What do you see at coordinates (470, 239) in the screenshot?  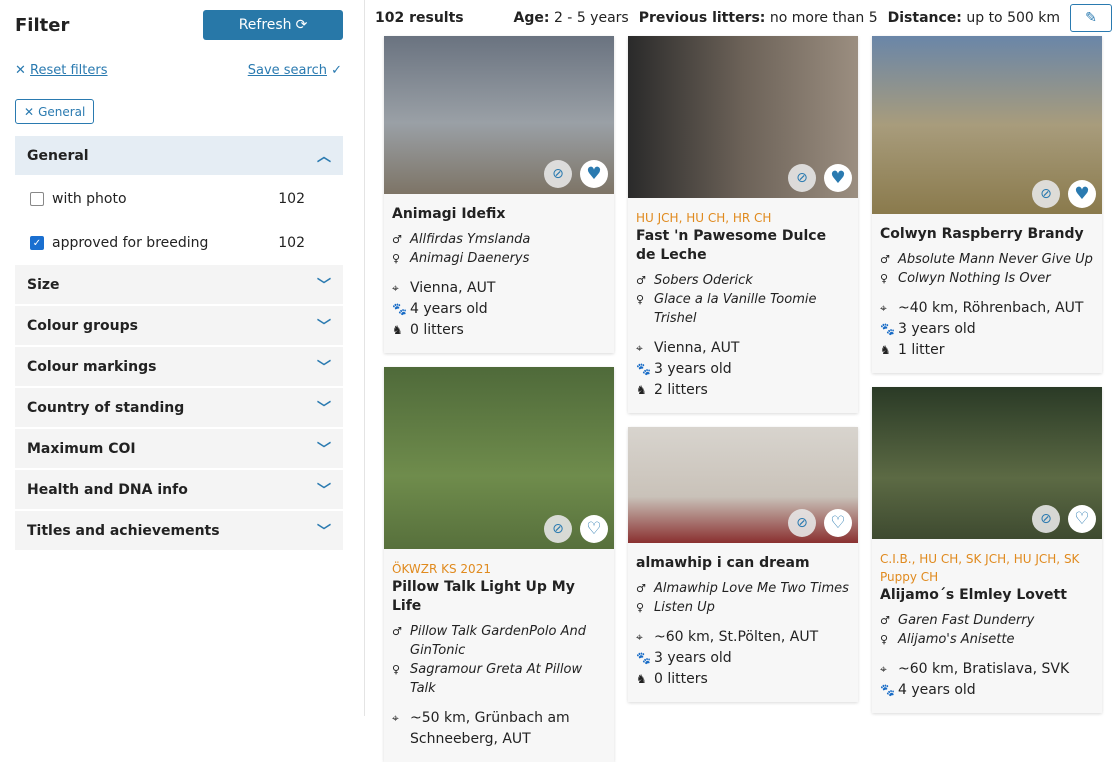 I see `sire-name: Allfirdas Ymslanda` at bounding box center [470, 239].